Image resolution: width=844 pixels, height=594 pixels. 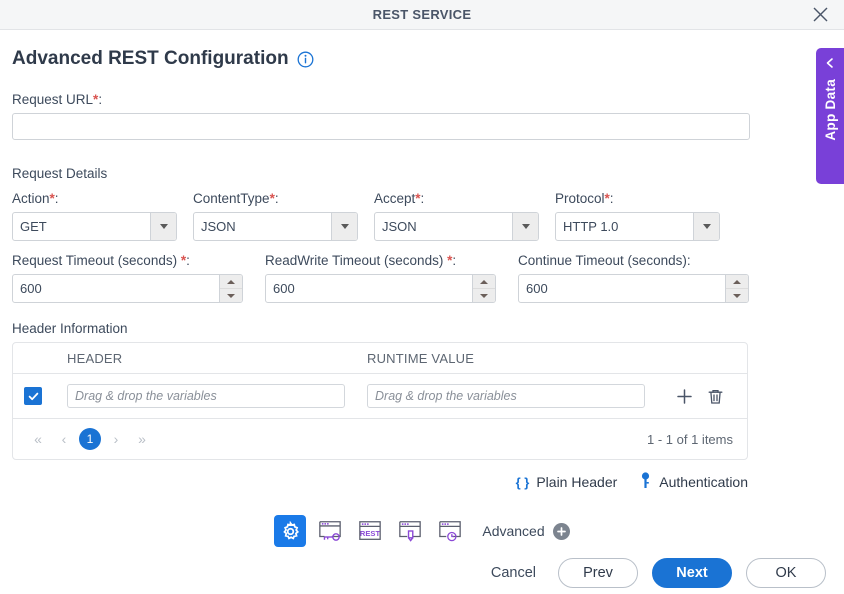 What do you see at coordinates (231, 198) in the screenshot?
I see `contenttype-label-text: ContentType` at bounding box center [231, 198].